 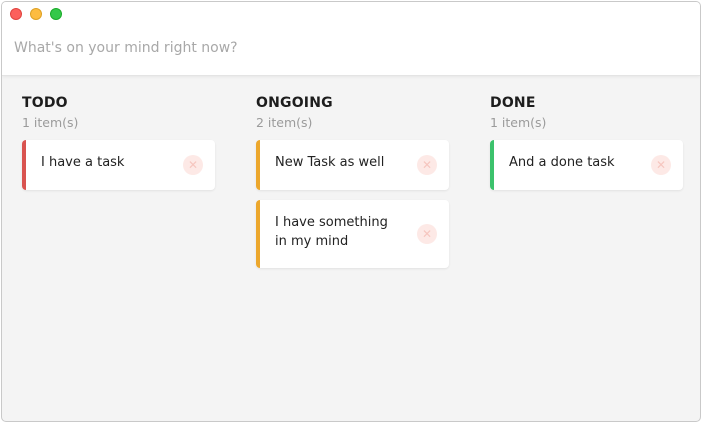 What do you see at coordinates (16, 14) in the screenshot?
I see `close-window-button` at bounding box center [16, 14].